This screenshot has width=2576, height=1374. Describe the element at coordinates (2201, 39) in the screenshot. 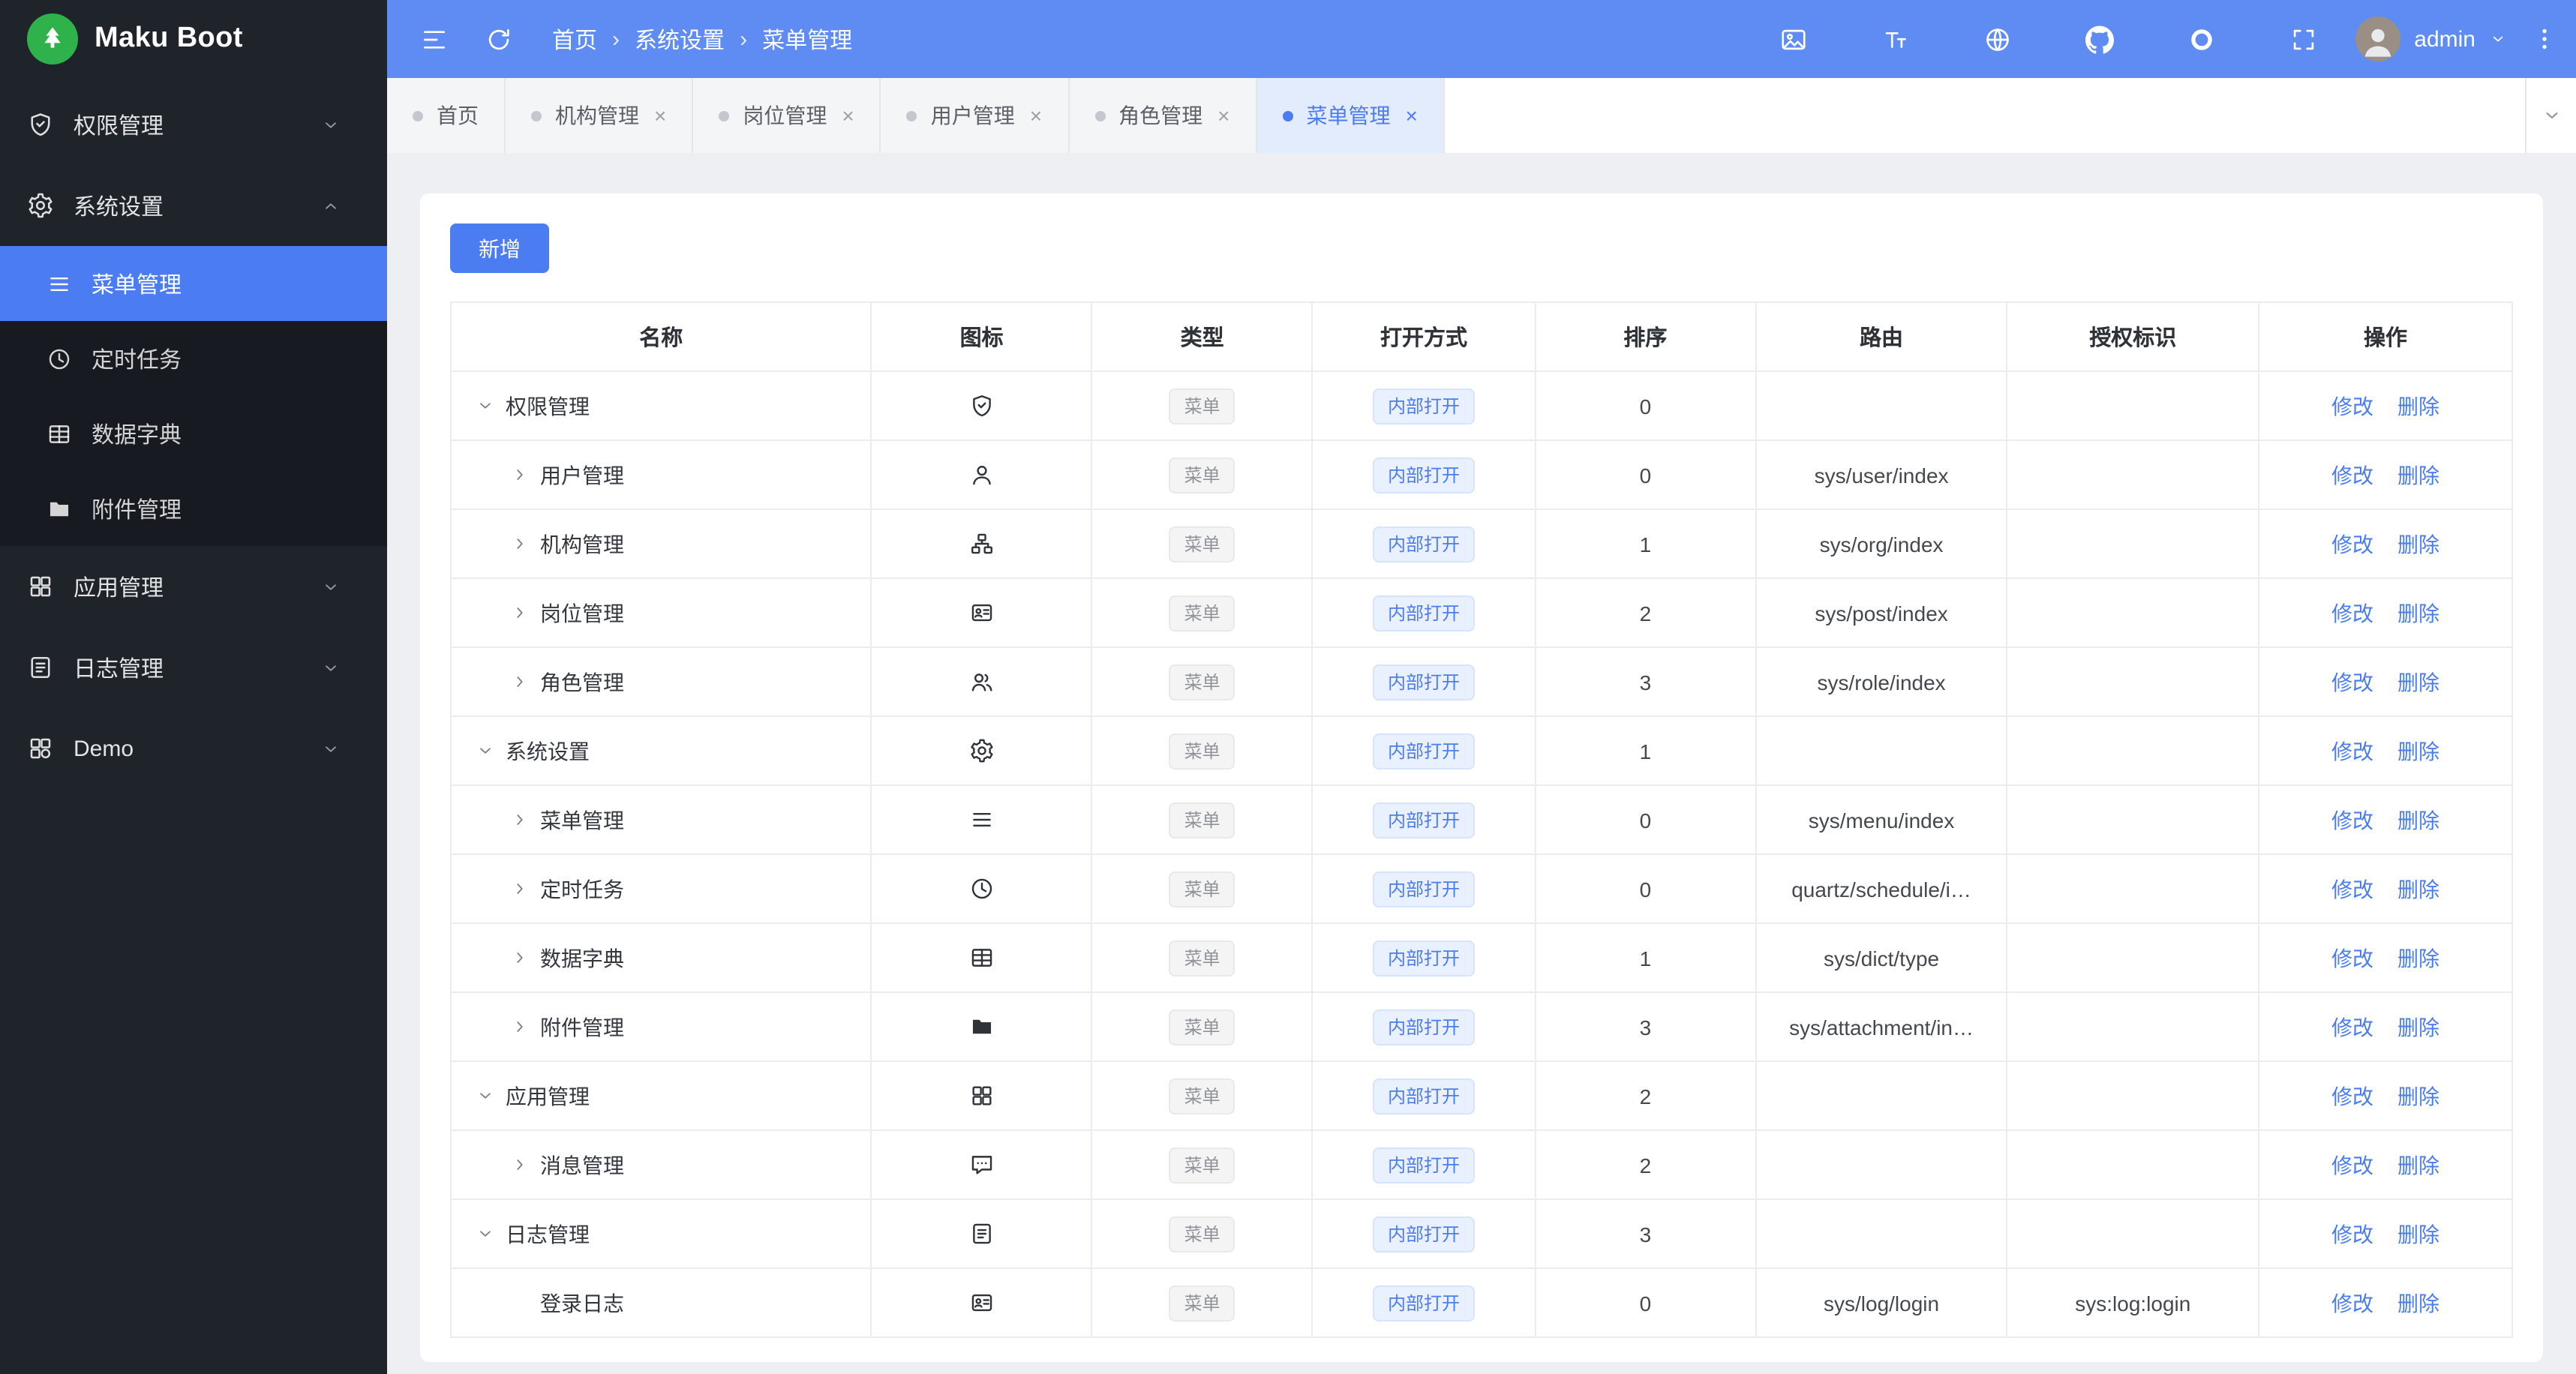

I see `theme-icon` at that location.